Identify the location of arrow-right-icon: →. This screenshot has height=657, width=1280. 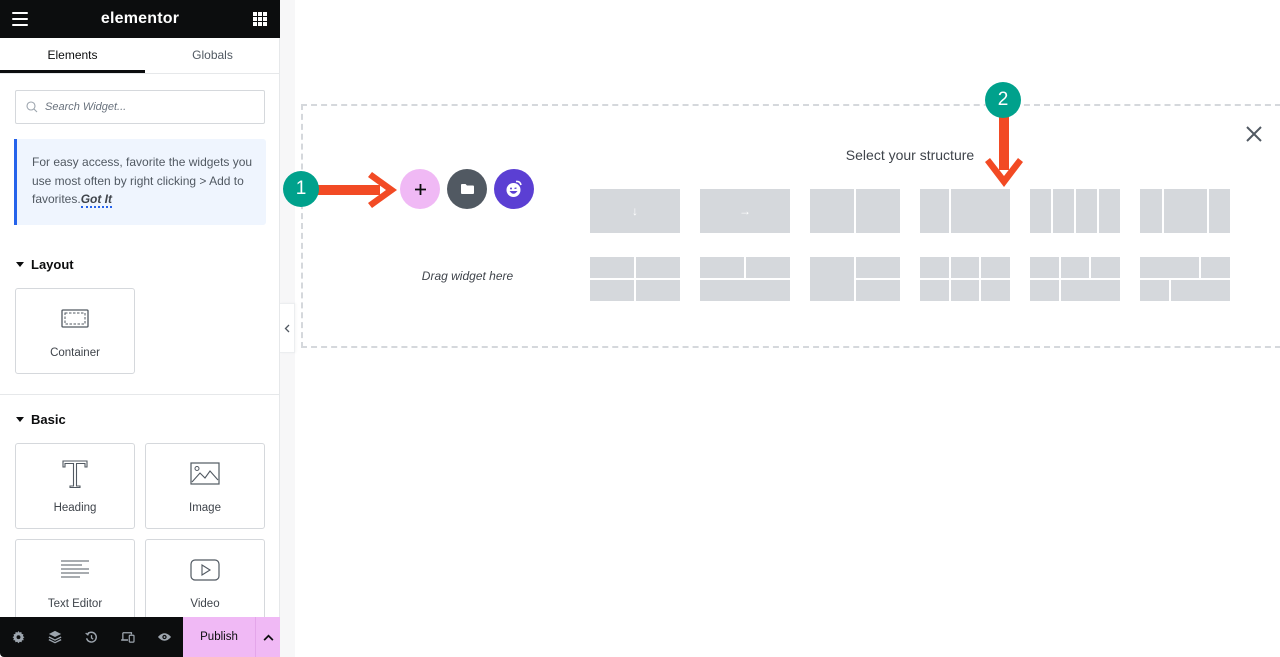
(745, 211).